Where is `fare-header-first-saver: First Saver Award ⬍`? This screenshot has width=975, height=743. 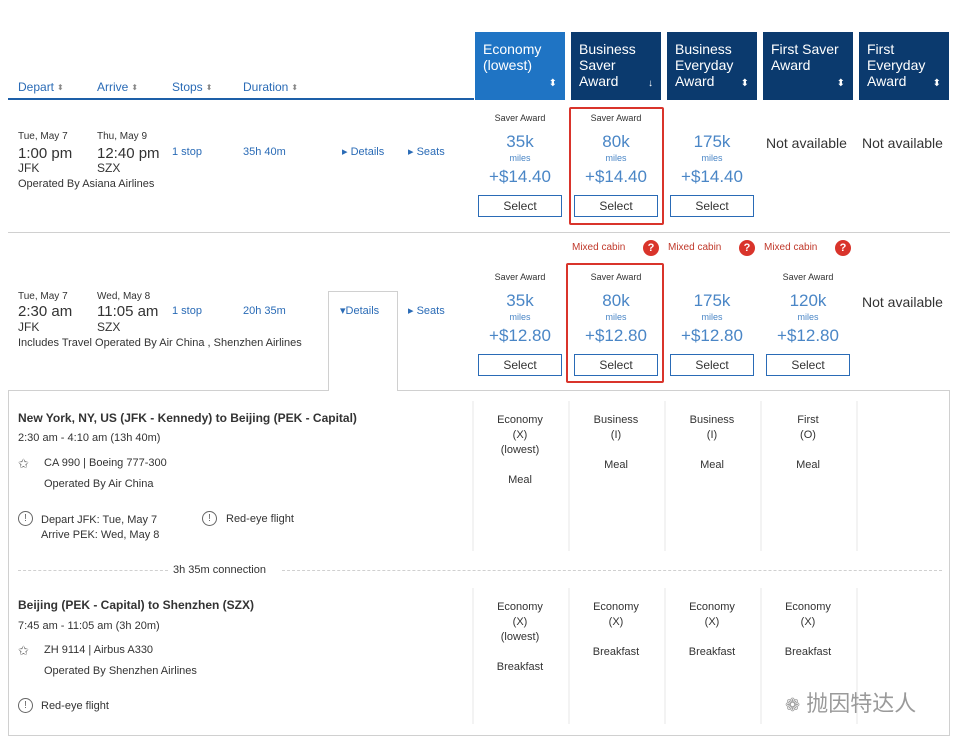 fare-header-first-saver: First Saver Award ⬍ is located at coordinates (808, 66).